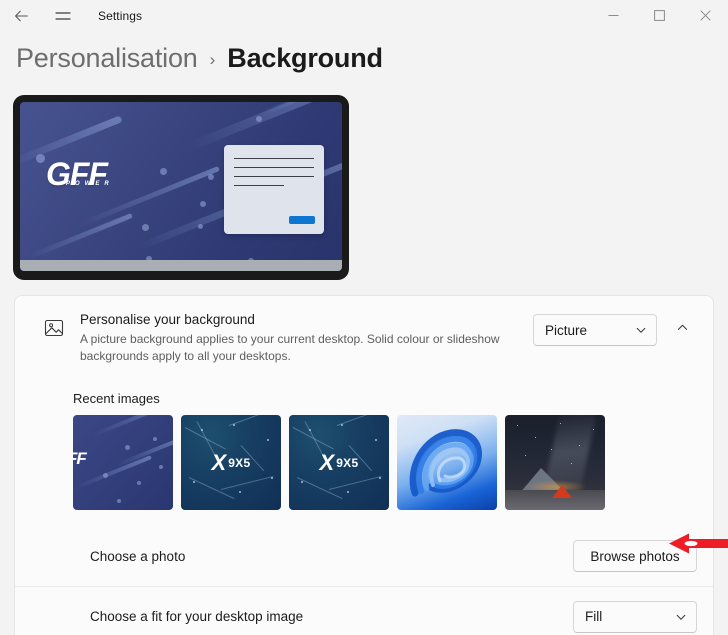 This screenshot has height=635, width=728. I want to click on breadcrumb: Personalisation › Background, so click(364, 57).